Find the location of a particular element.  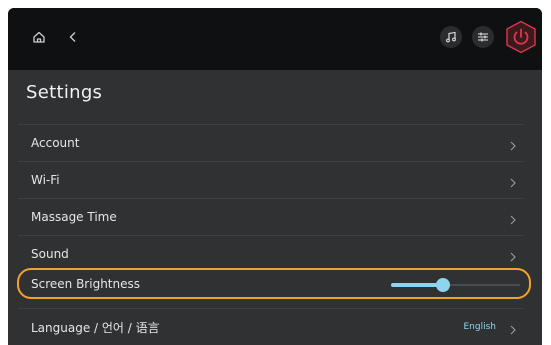

back-chevron-icon is located at coordinates (73, 37).